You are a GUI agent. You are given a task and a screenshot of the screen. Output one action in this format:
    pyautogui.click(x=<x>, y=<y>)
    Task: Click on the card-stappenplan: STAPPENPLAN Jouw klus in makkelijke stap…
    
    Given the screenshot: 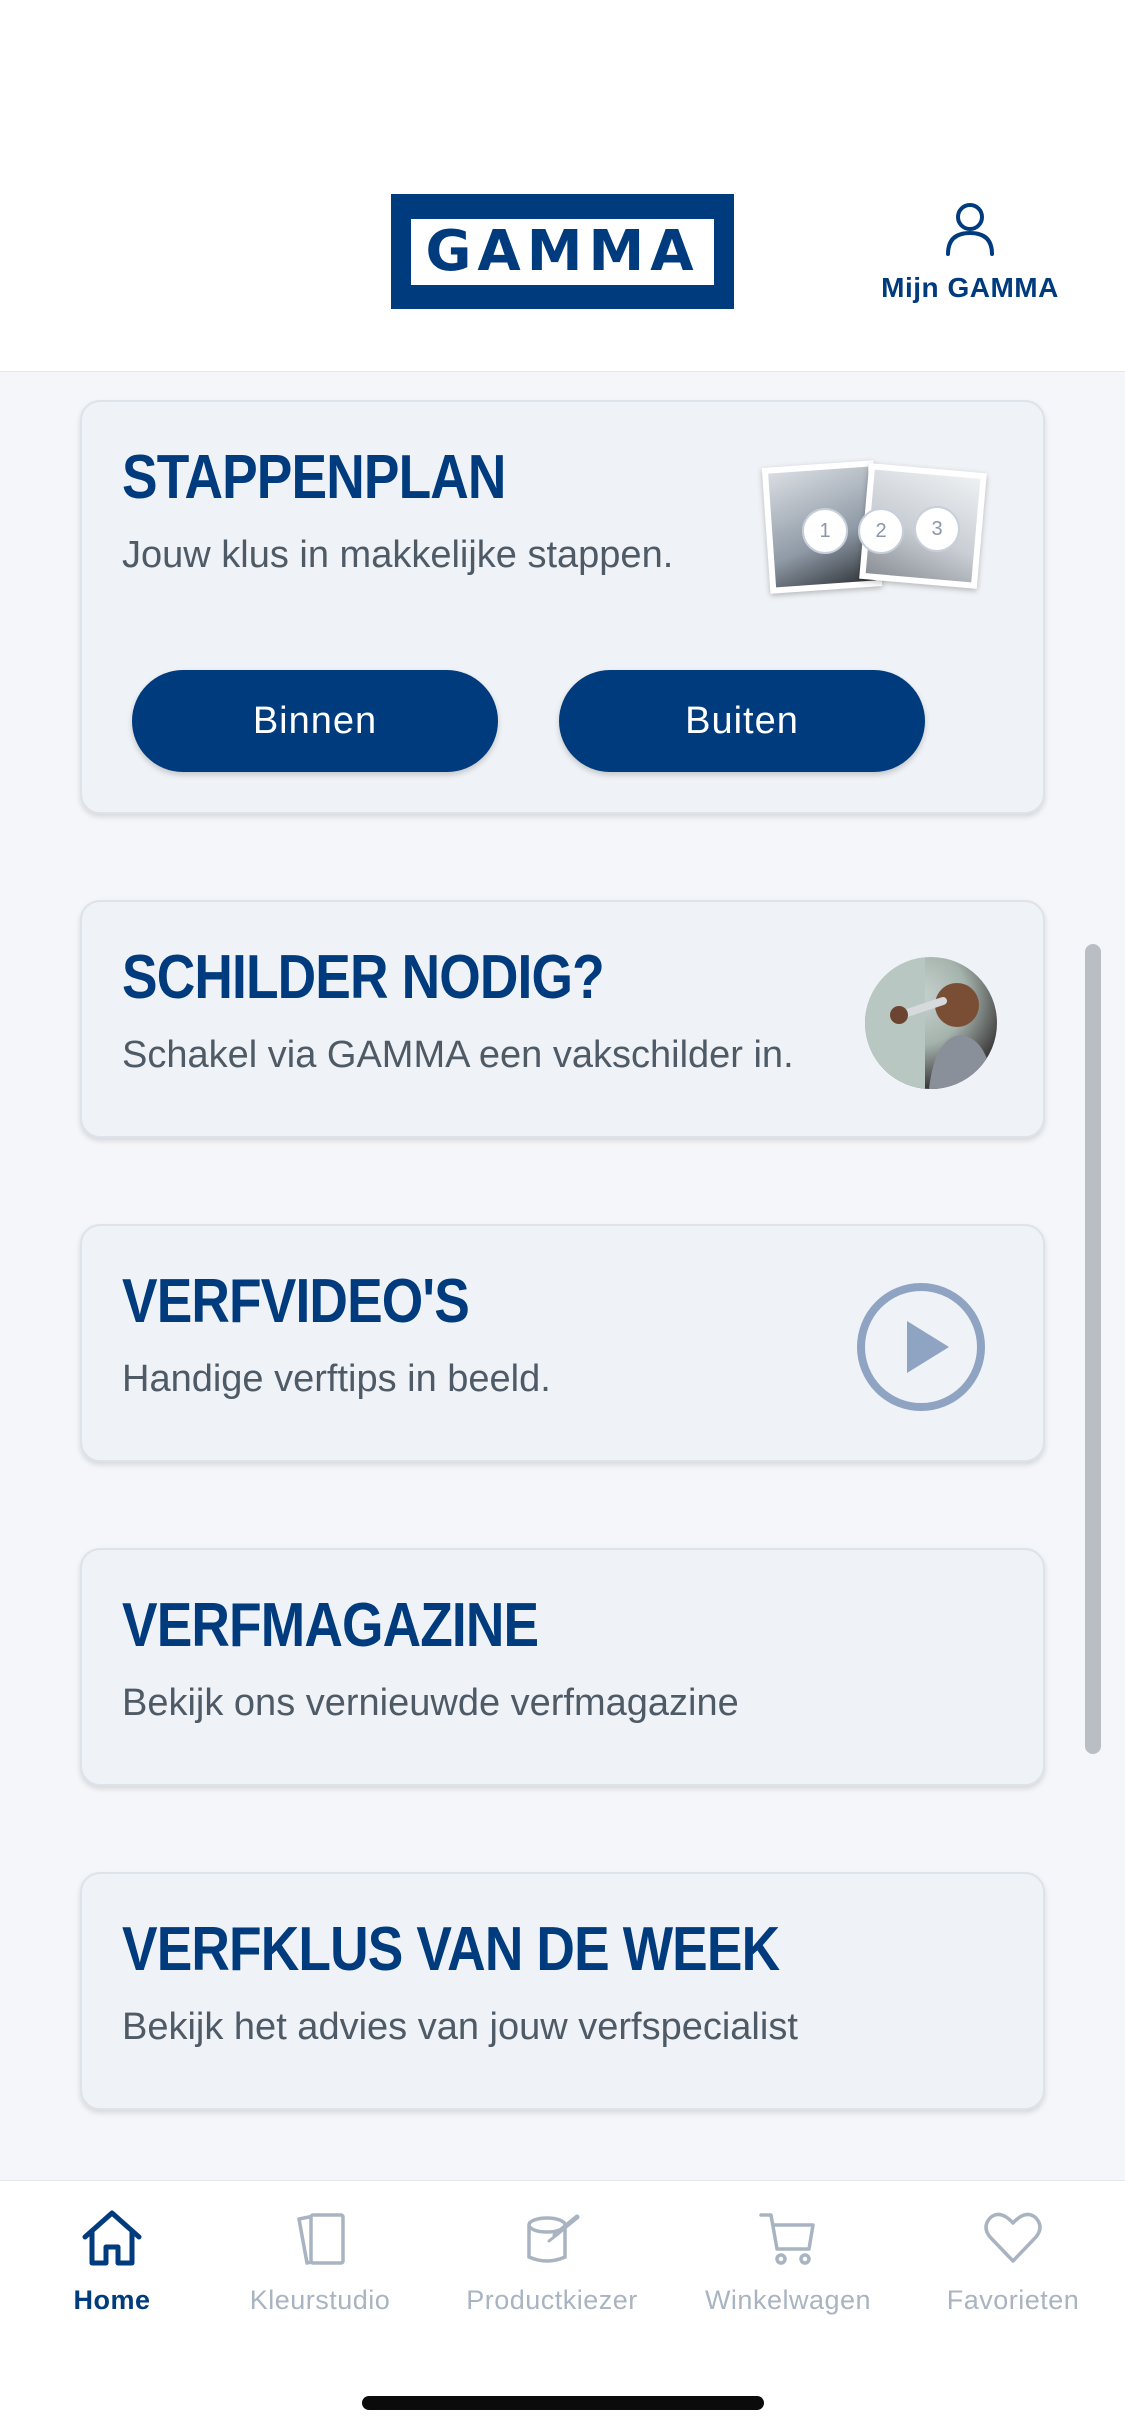 What is the action you would take?
    pyautogui.click(x=562, y=607)
    